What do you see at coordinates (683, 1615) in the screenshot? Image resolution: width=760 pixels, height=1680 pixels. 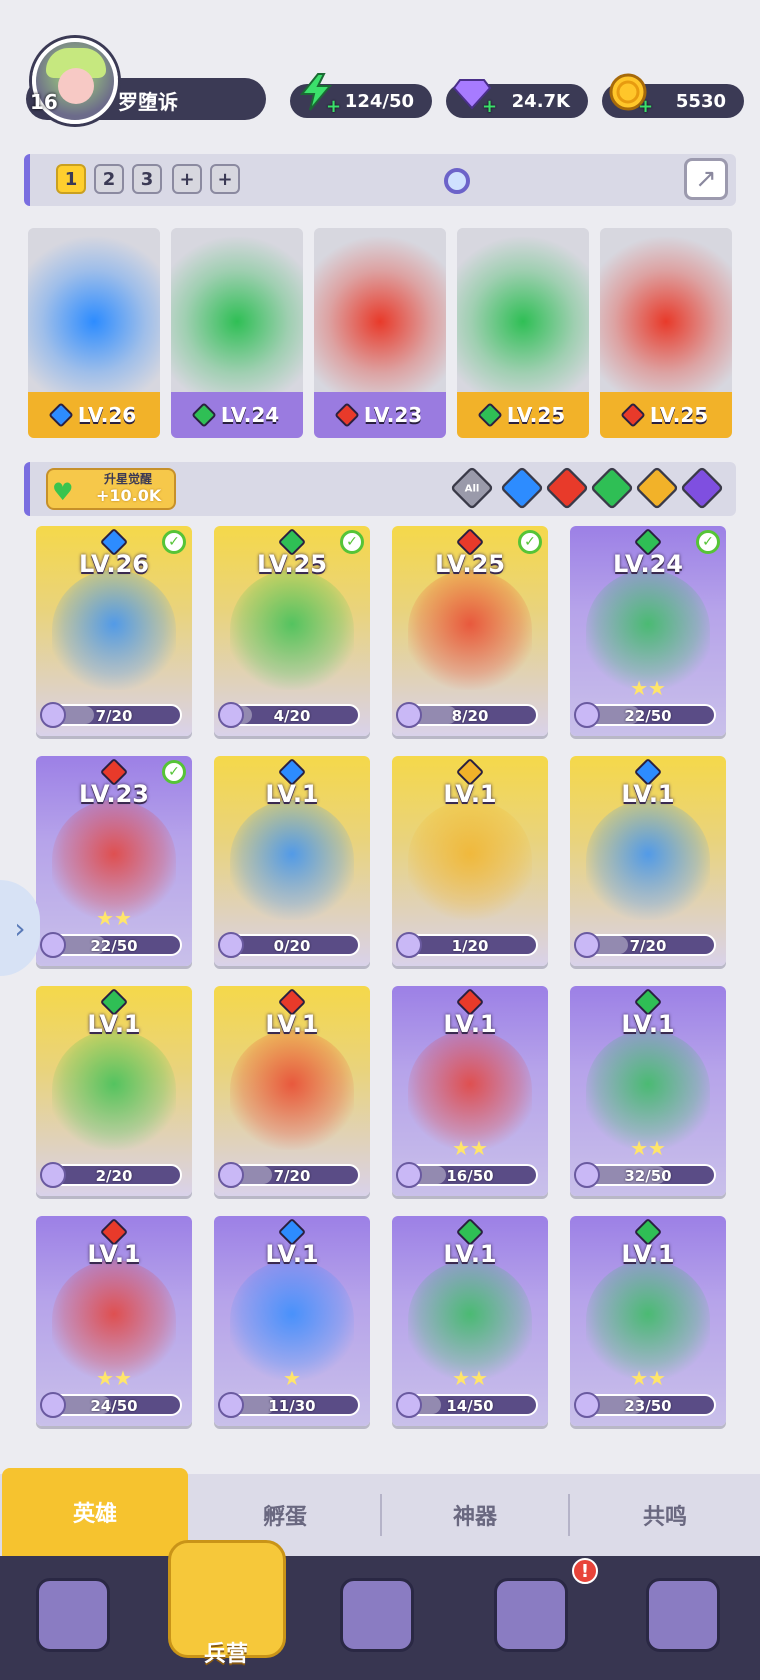 I see `mushroom-icon` at bounding box center [683, 1615].